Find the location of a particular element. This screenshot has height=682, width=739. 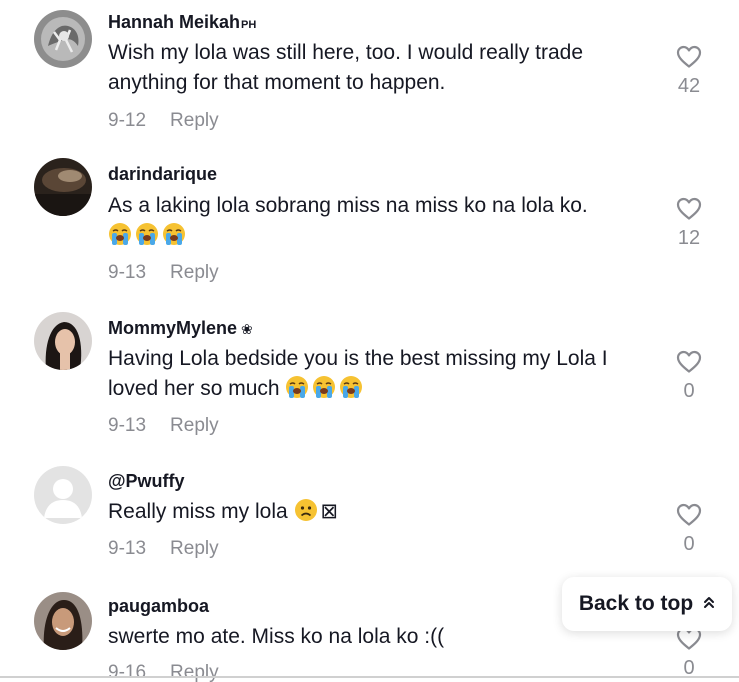

username-badge: ❀ is located at coordinates (247, 329).